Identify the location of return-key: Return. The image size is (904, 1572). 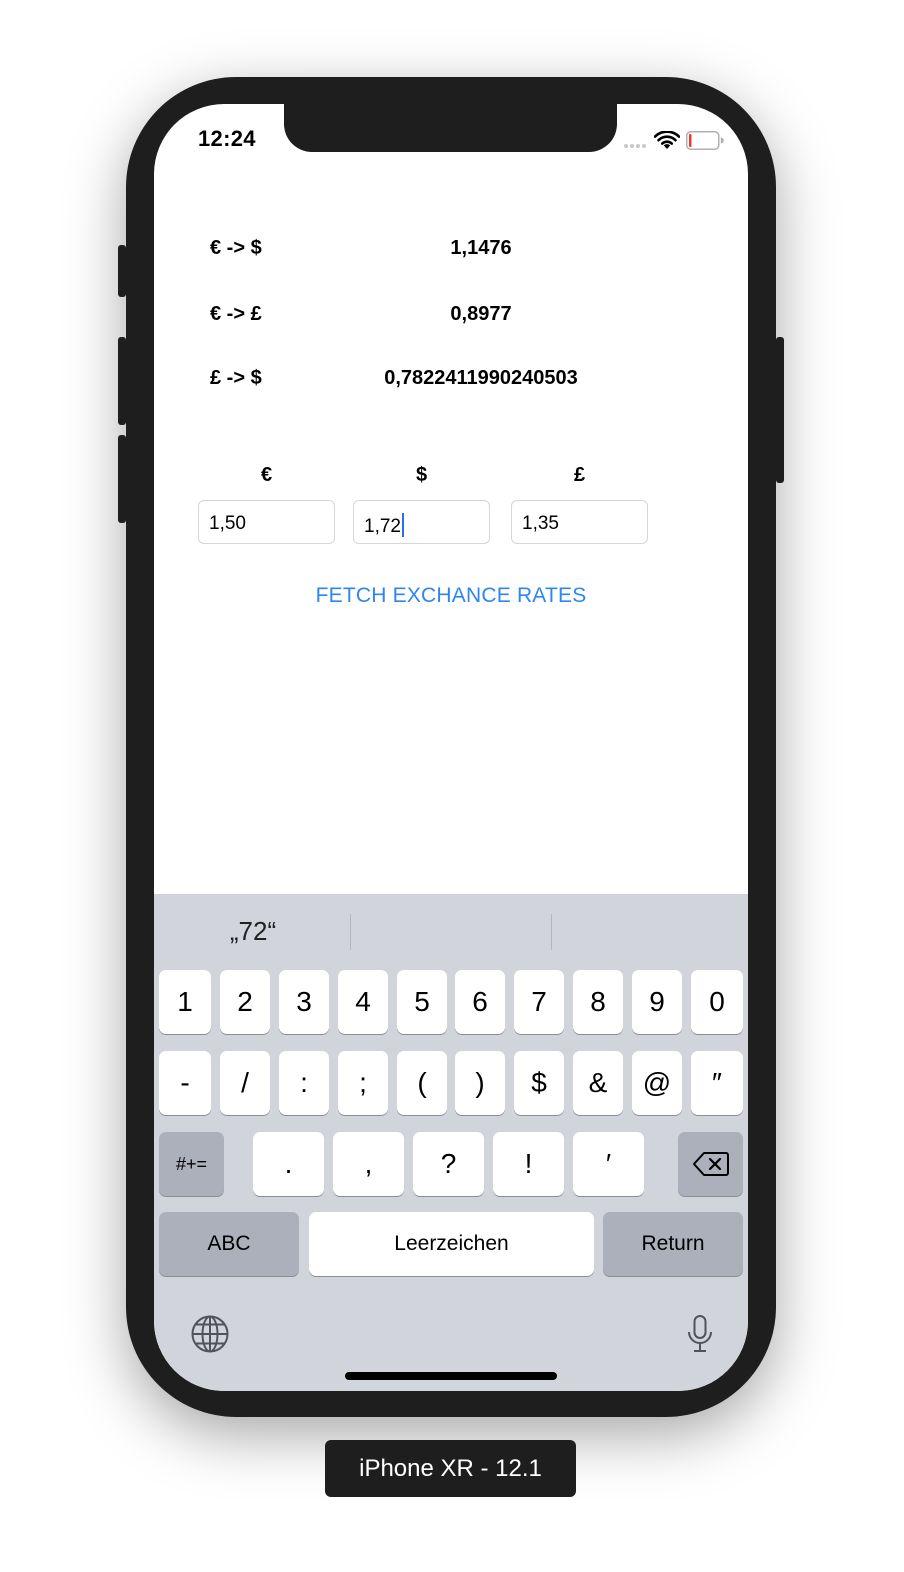
(673, 1244).